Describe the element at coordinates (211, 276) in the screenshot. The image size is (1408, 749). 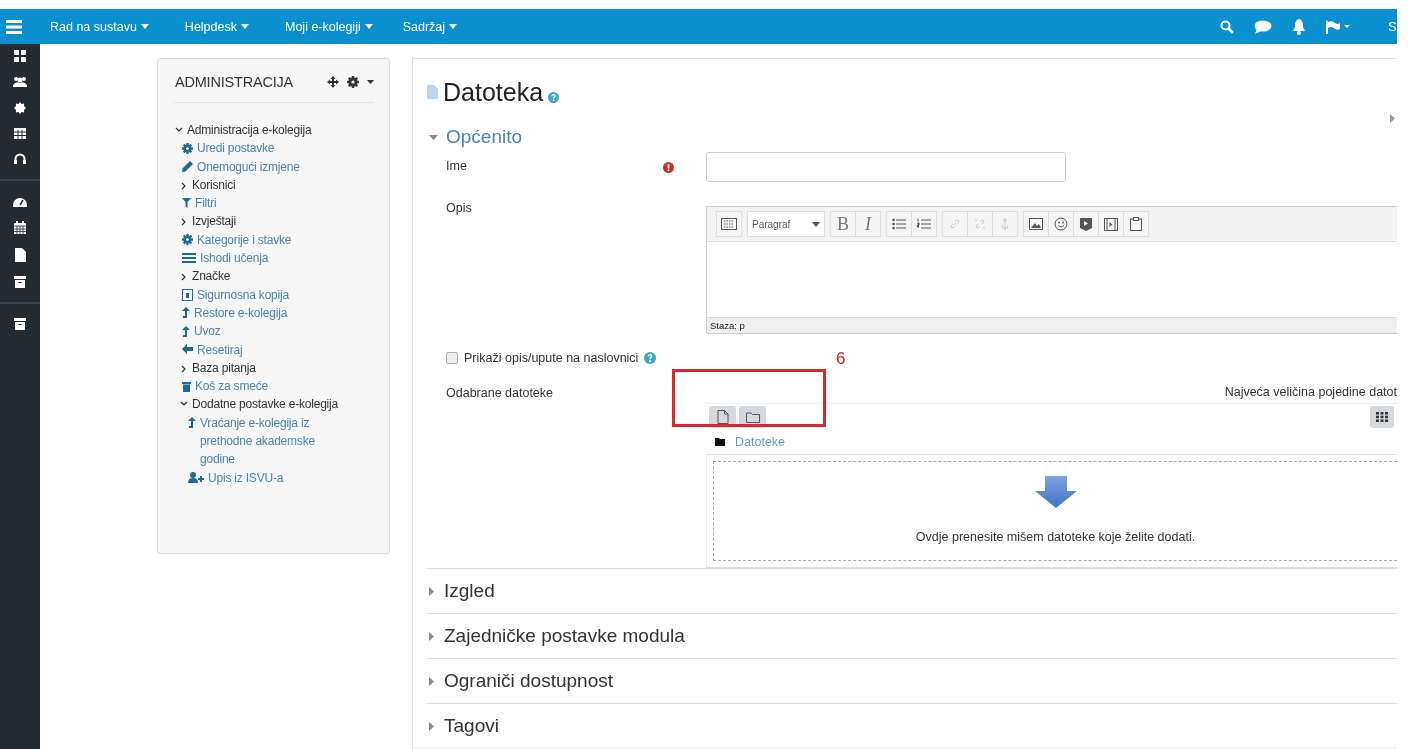
I see `tree-branch: Značke` at that location.